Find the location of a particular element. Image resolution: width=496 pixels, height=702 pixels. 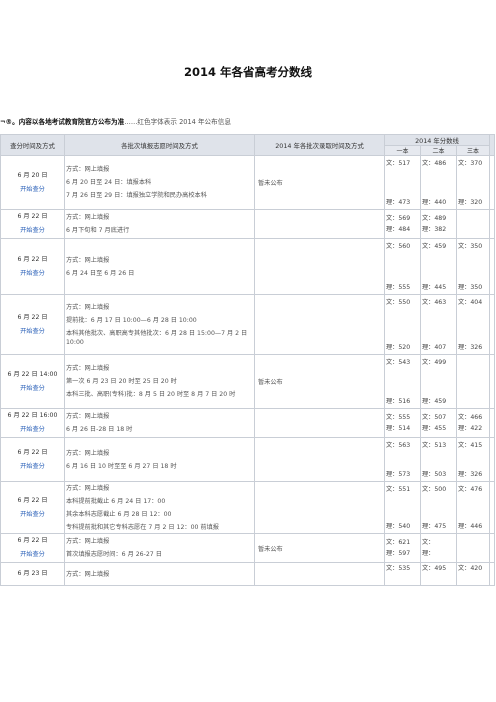

score-tier-1-cell: 文：569 理：484 is located at coordinates (402, 224).